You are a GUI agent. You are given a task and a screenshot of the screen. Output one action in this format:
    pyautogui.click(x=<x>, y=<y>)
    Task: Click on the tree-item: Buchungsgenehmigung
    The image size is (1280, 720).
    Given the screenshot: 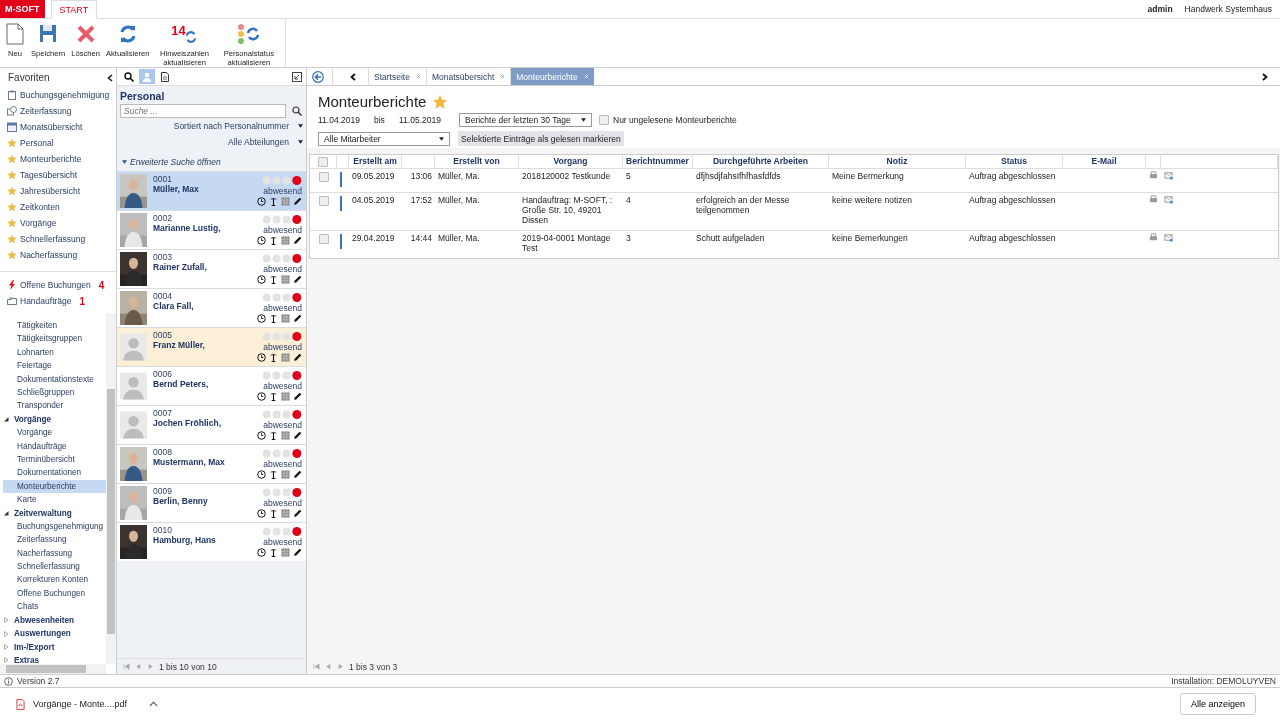 What is the action you would take?
    pyautogui.click(x=54, y=526)
    